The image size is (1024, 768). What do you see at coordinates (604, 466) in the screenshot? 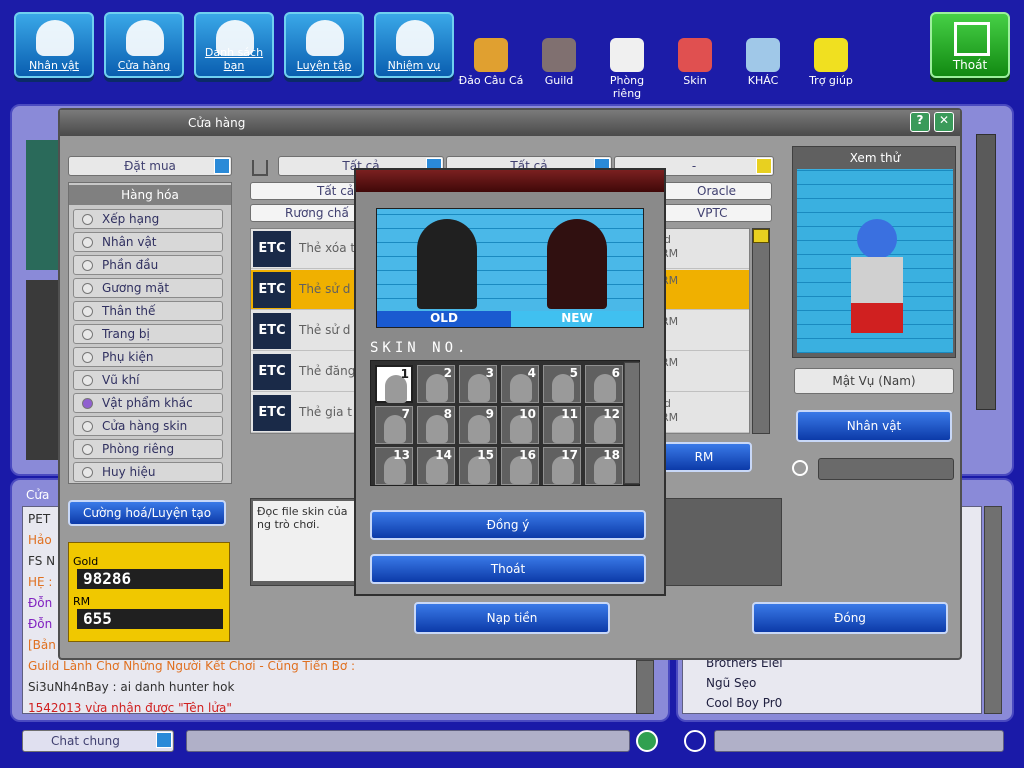
I see `skin-thumbnail: 18` at bounding box center [604, 466].